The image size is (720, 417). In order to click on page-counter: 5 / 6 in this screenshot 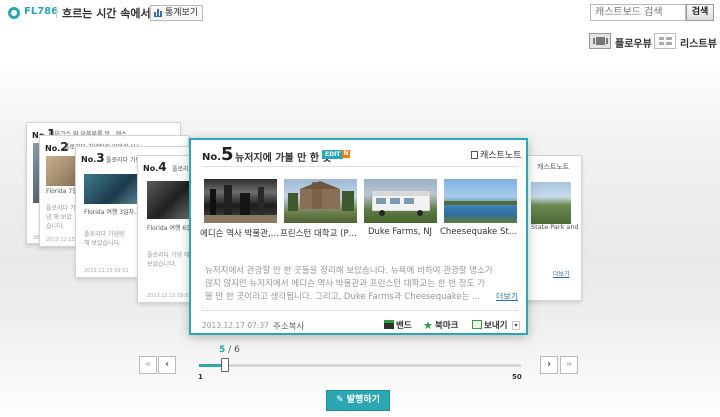, I will do `click(229, 350)`.